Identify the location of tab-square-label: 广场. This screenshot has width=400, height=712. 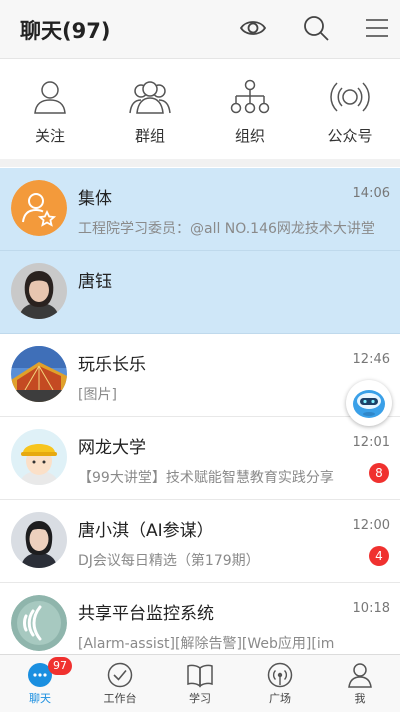
(280, 698).